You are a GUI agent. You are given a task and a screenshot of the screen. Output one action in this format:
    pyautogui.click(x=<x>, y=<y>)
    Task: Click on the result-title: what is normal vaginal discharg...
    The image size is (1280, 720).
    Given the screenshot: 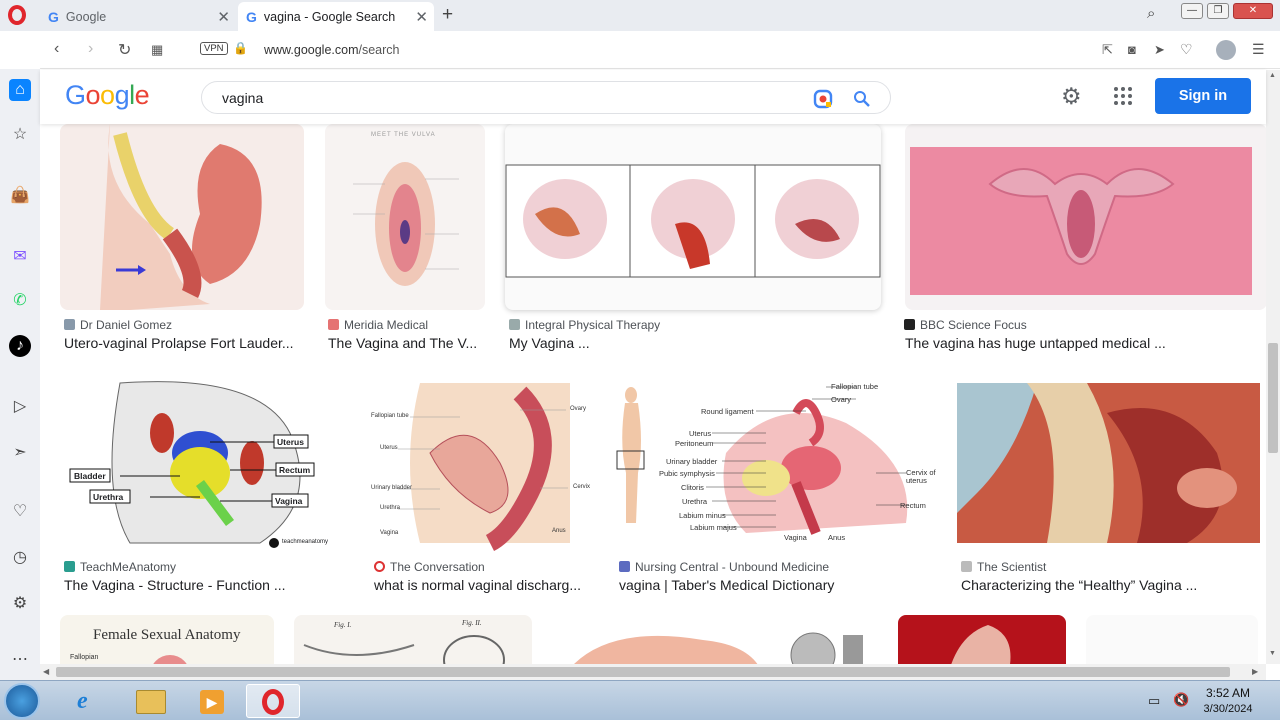 What is the action you would take?
    pyautogui.click(x=477, y=585)
    